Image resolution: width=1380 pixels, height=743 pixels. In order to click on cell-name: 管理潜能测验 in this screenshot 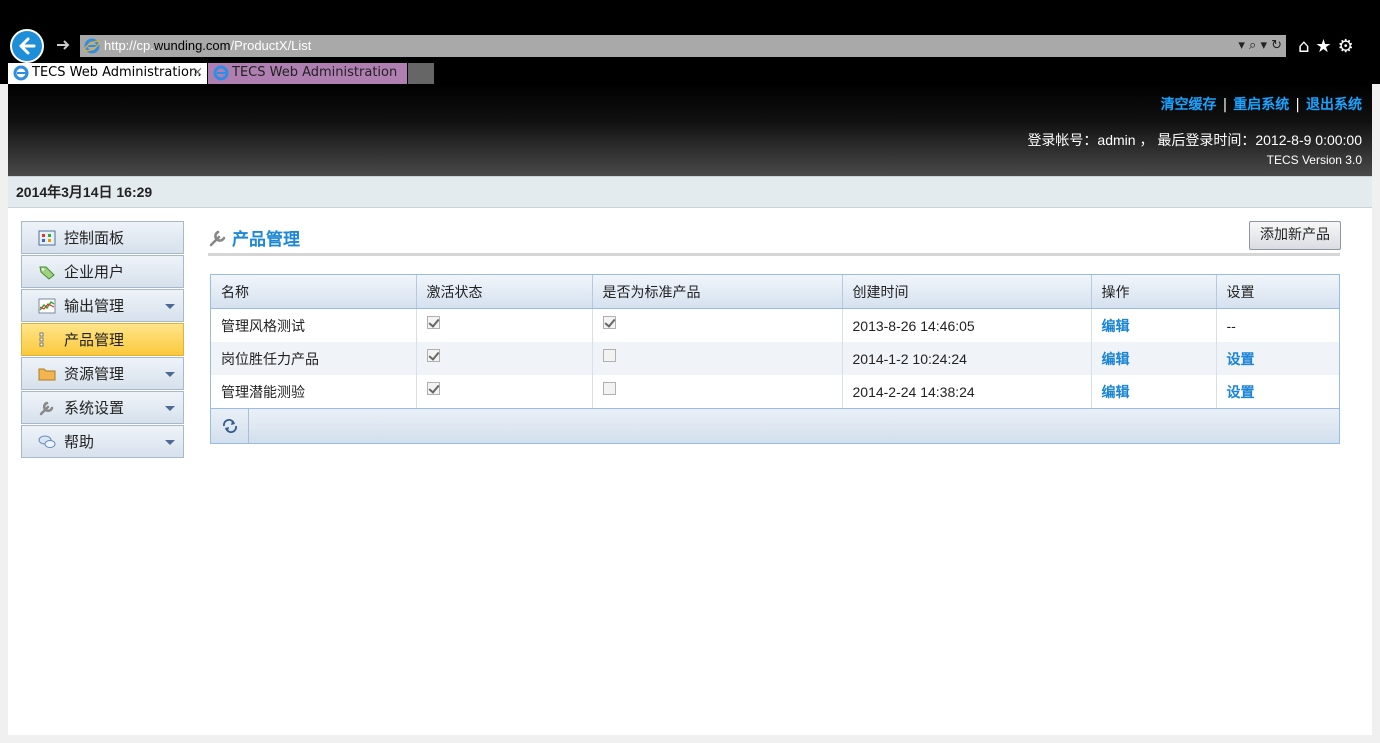, I will do `click(314, 391)`.